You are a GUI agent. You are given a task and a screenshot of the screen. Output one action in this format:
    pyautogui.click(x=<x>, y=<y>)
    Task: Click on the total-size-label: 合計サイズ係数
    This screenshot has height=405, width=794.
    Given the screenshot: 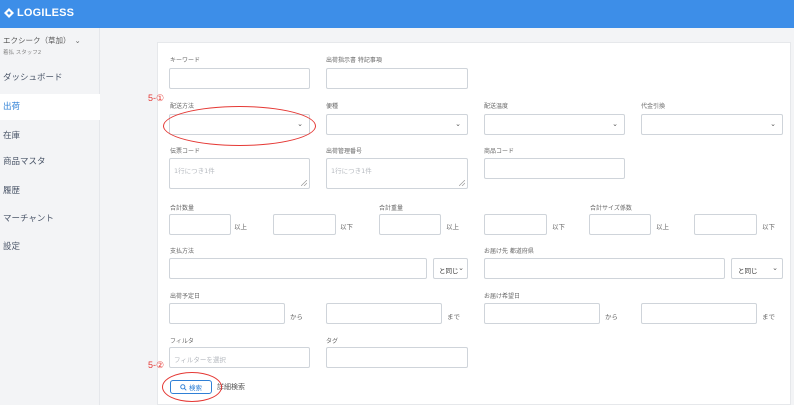 What is the action you would take?
    pyautogui.click(x=611, y=208)
    